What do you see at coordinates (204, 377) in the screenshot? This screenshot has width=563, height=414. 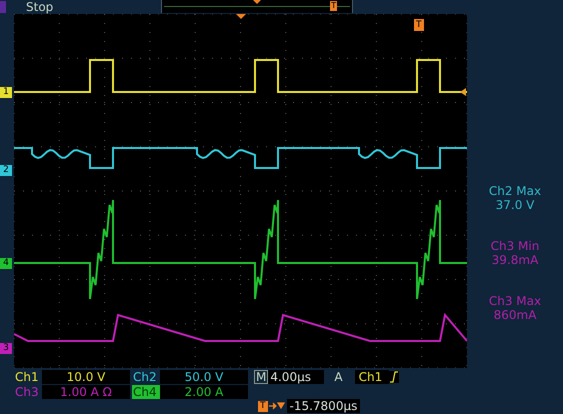 I see `channel-scale: 50.0 V` at bounding box center [204, 377].